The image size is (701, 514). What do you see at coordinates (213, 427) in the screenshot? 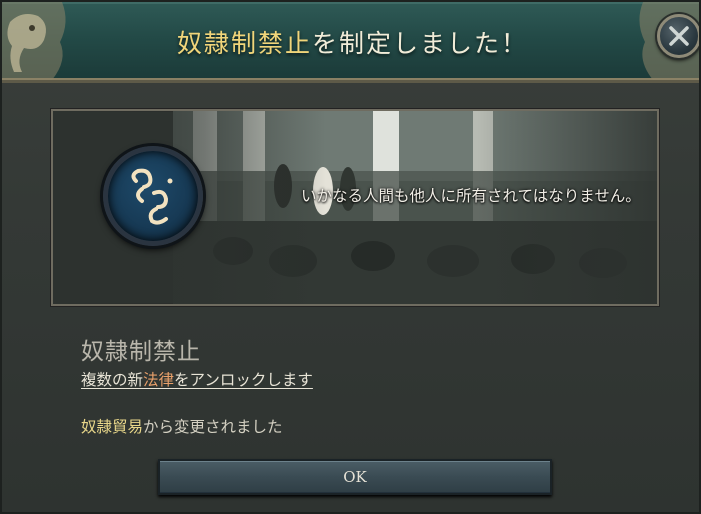
I see `changed-from-suffix: から変更されました` at bounding box center [213, 427].